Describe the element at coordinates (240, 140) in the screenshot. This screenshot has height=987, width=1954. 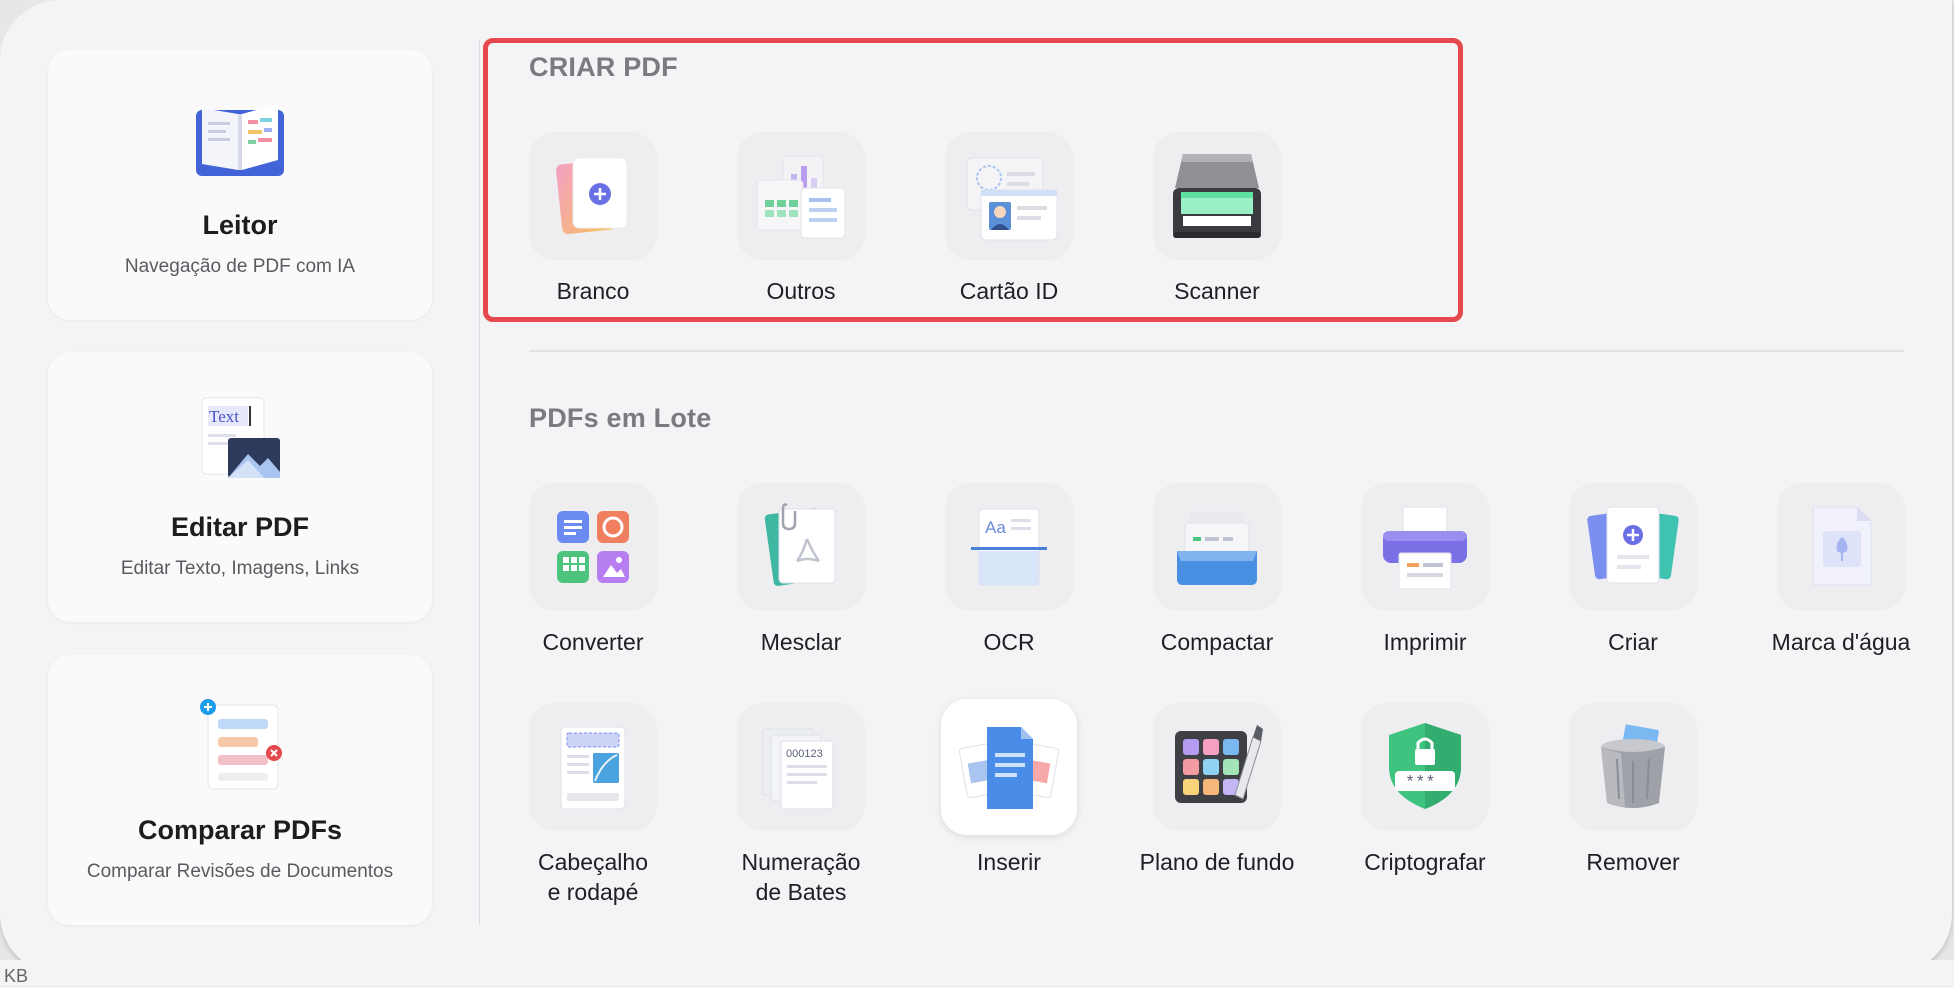
I see `book-icon` at that location.